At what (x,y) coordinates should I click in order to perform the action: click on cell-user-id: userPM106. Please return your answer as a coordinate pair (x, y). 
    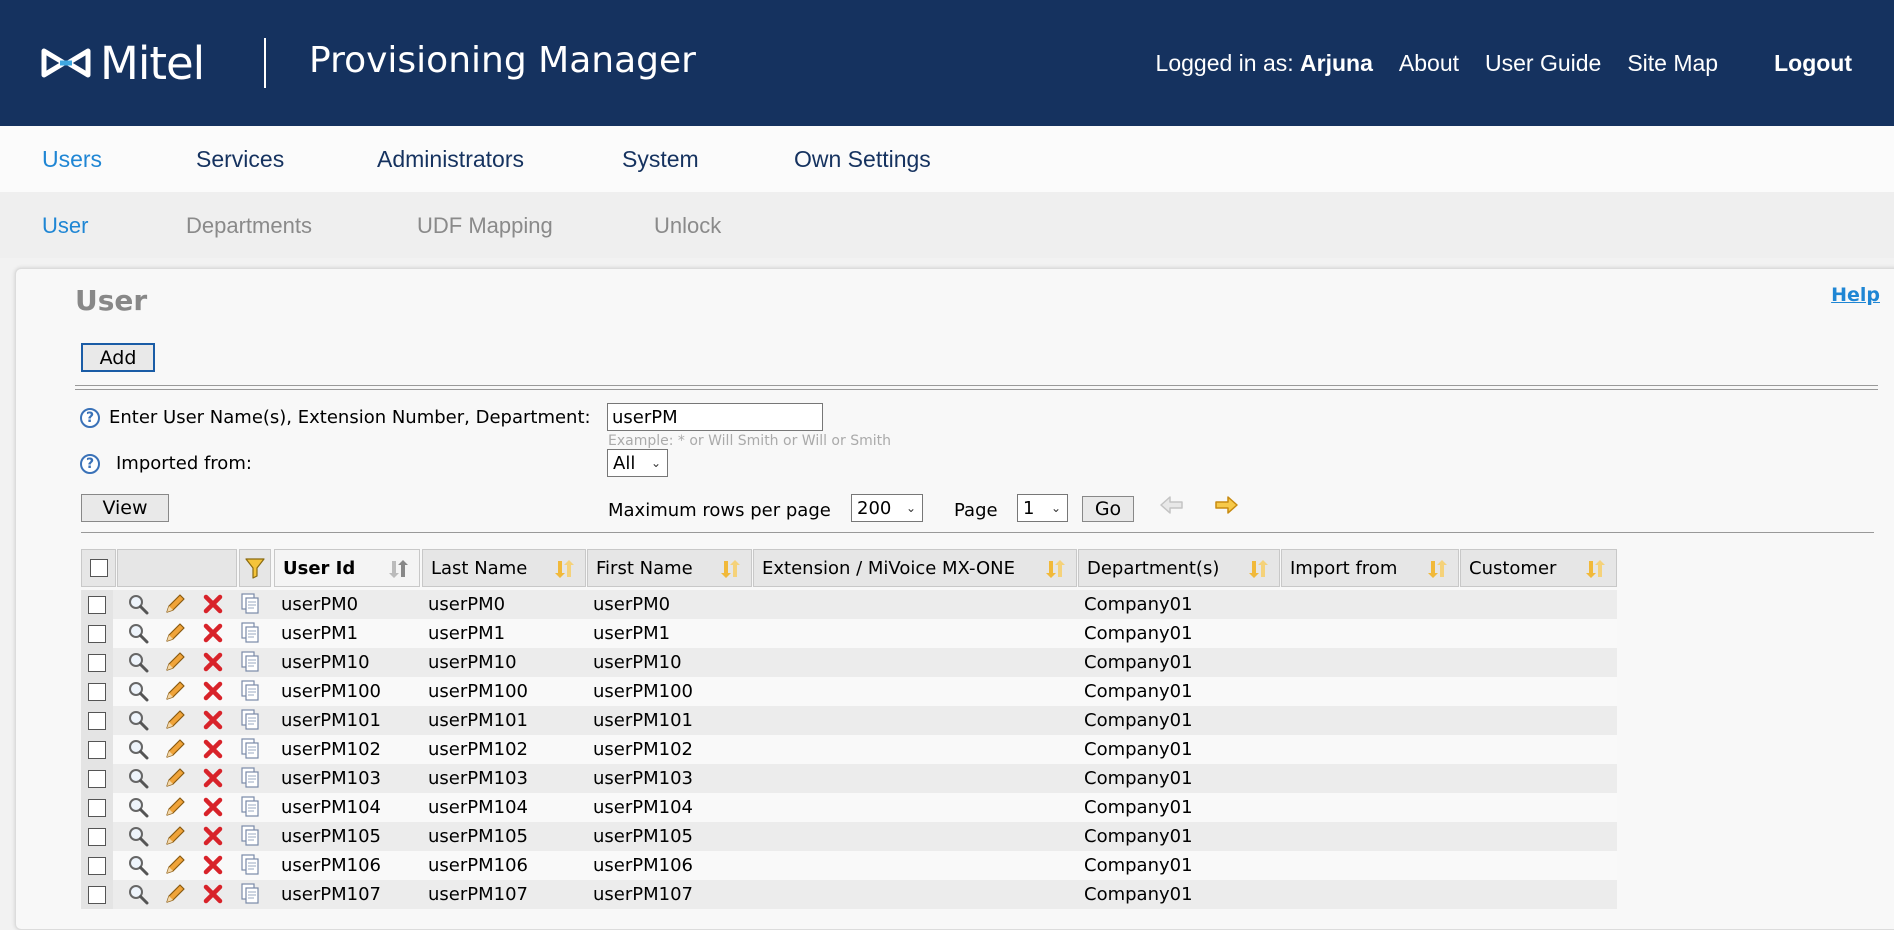
    Looking at the image, I should click on (331, 865).